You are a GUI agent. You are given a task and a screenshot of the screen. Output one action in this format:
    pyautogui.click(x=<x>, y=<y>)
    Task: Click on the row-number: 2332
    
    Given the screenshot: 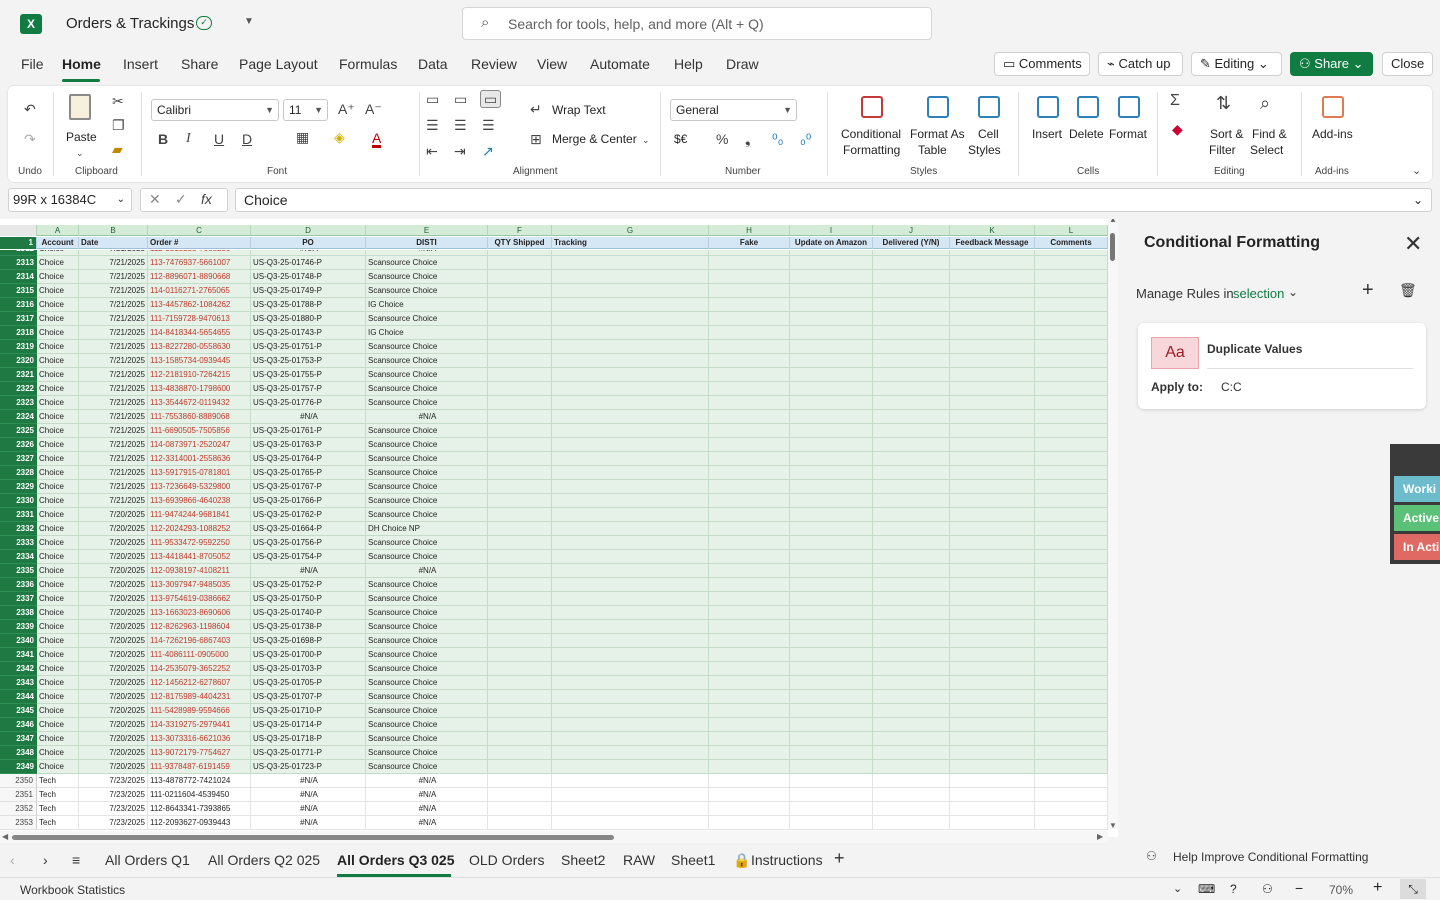 What is the action you would take?
    pyautogui.click(x=18, y=529)
    